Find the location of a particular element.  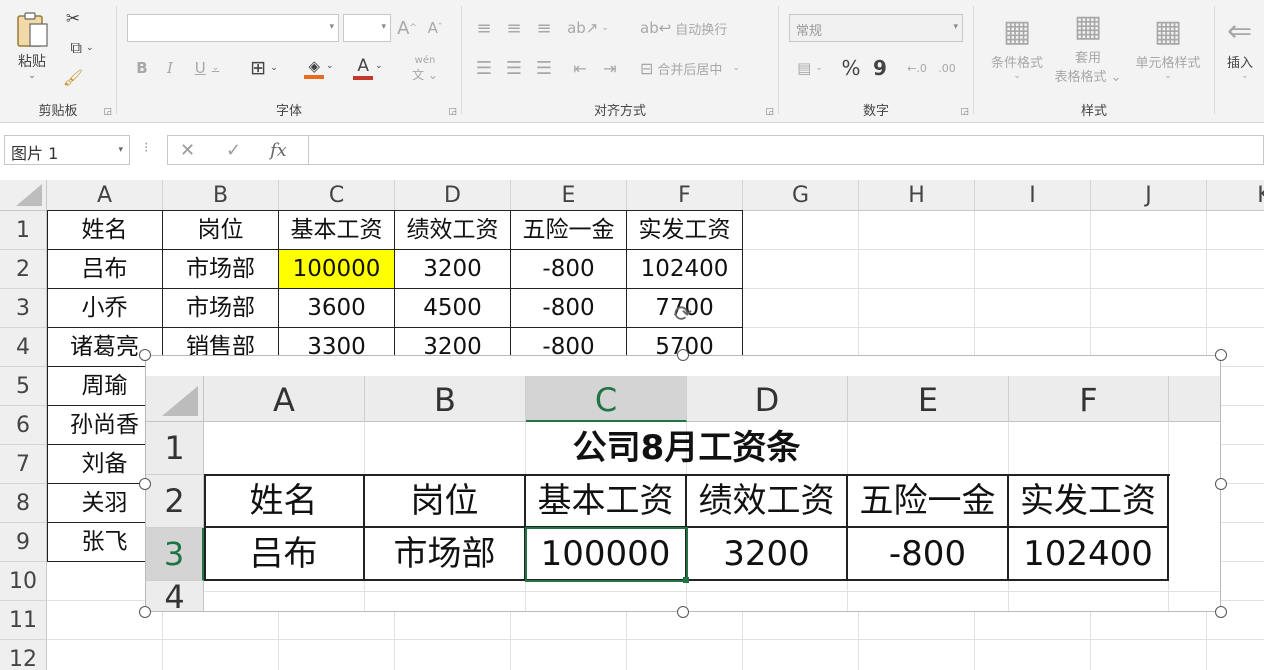

number-format-select: 常规 ▾ is located at coordinates (876, 28).